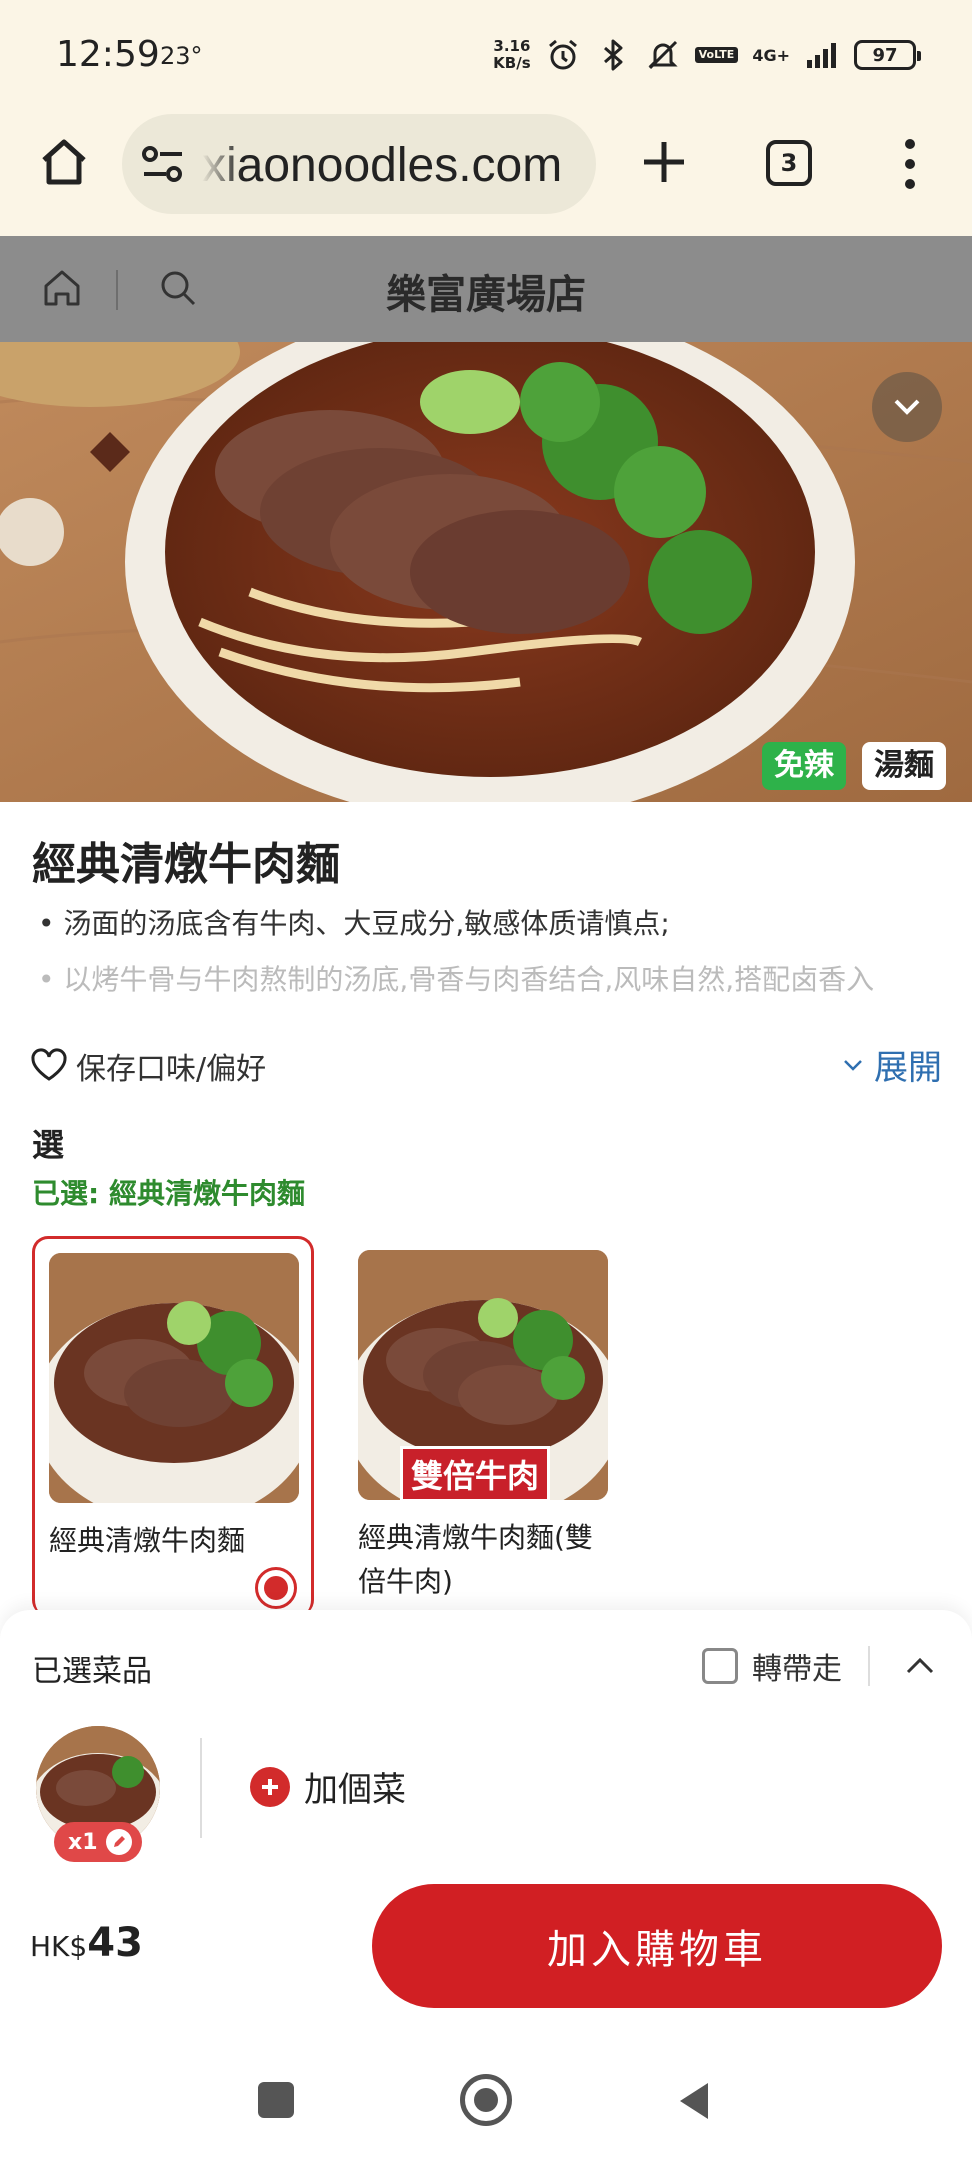  What do you see at coordinates (804, 766) in the screenshot?
I see `tag-not-spicy: 免辣` at bounding box center [804, 766].